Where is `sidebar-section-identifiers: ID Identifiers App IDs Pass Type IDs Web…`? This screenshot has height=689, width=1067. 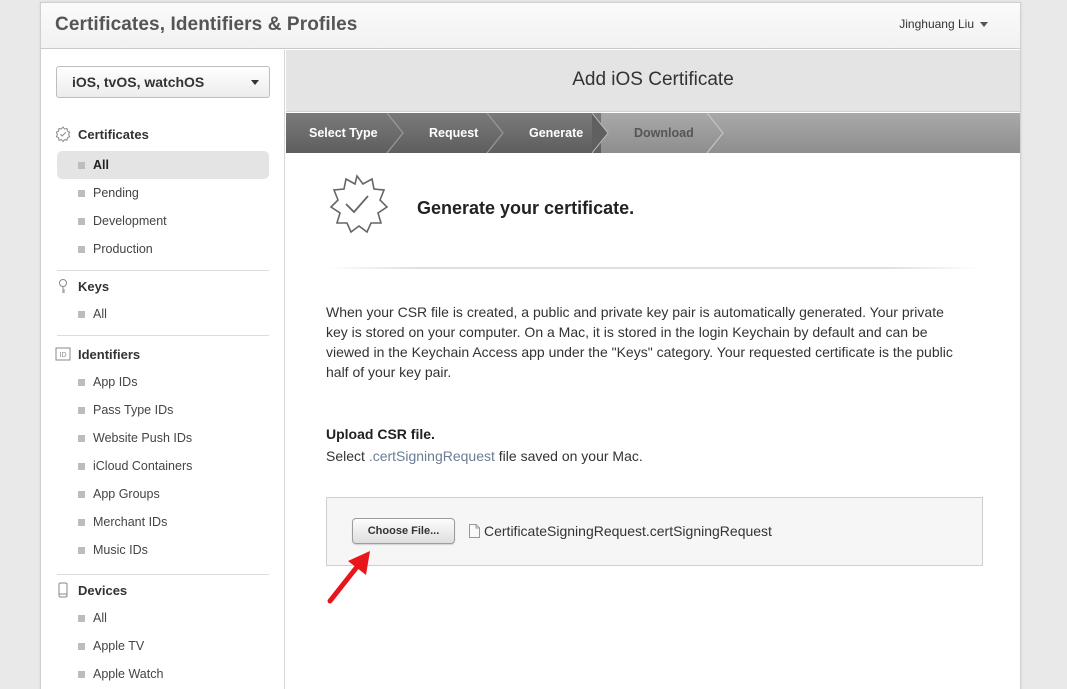
sidebar-section-identifiers: ID Identifiers App IDs Pass Type IDs Web… is located at coordinates (163, 453).